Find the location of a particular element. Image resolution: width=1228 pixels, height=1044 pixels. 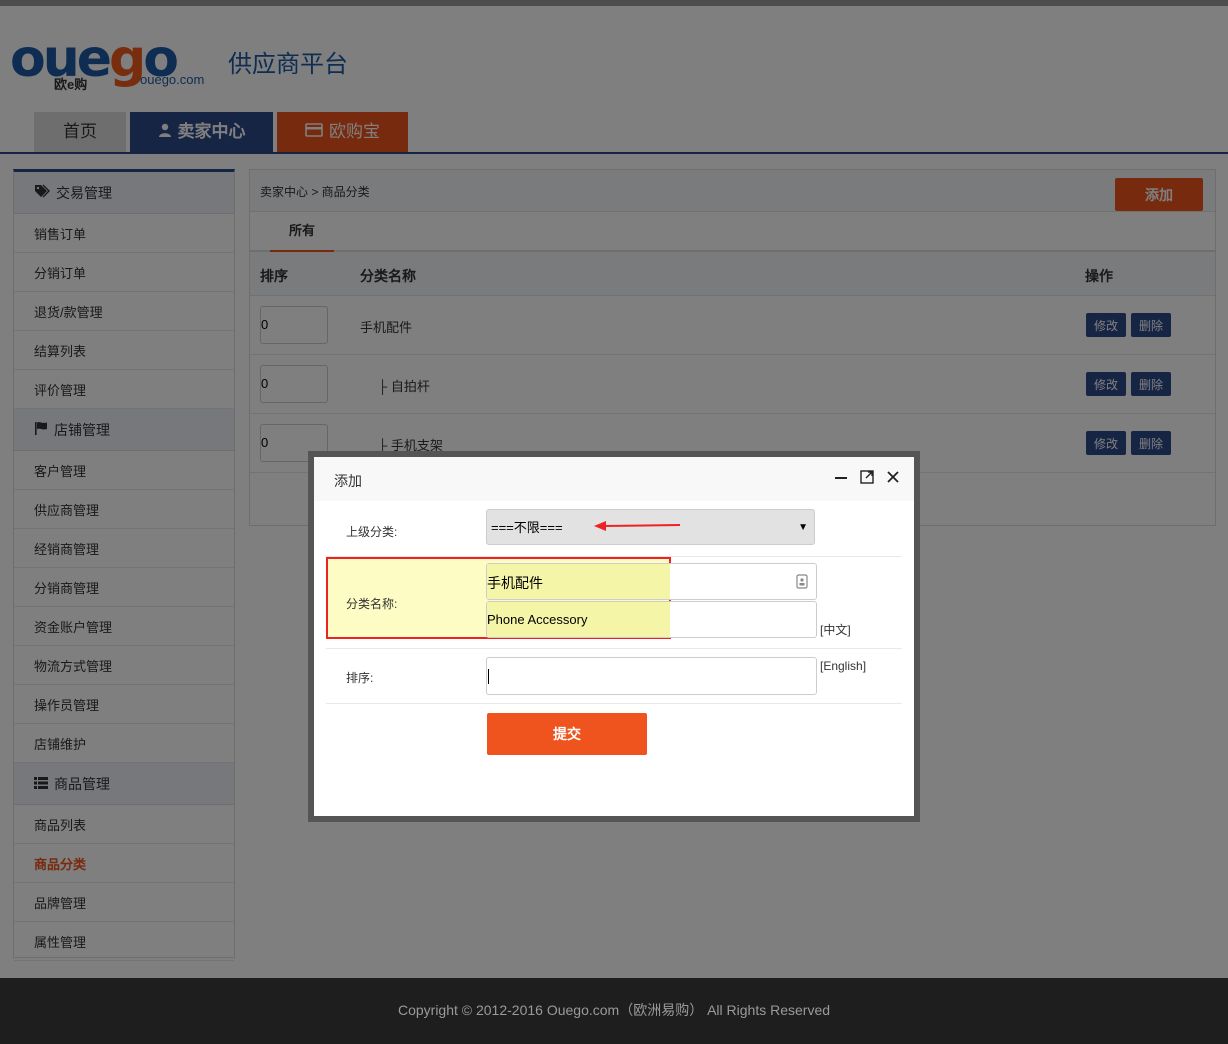

category-name-cn-input: 手机配件 is located at coordinates (651, 581).